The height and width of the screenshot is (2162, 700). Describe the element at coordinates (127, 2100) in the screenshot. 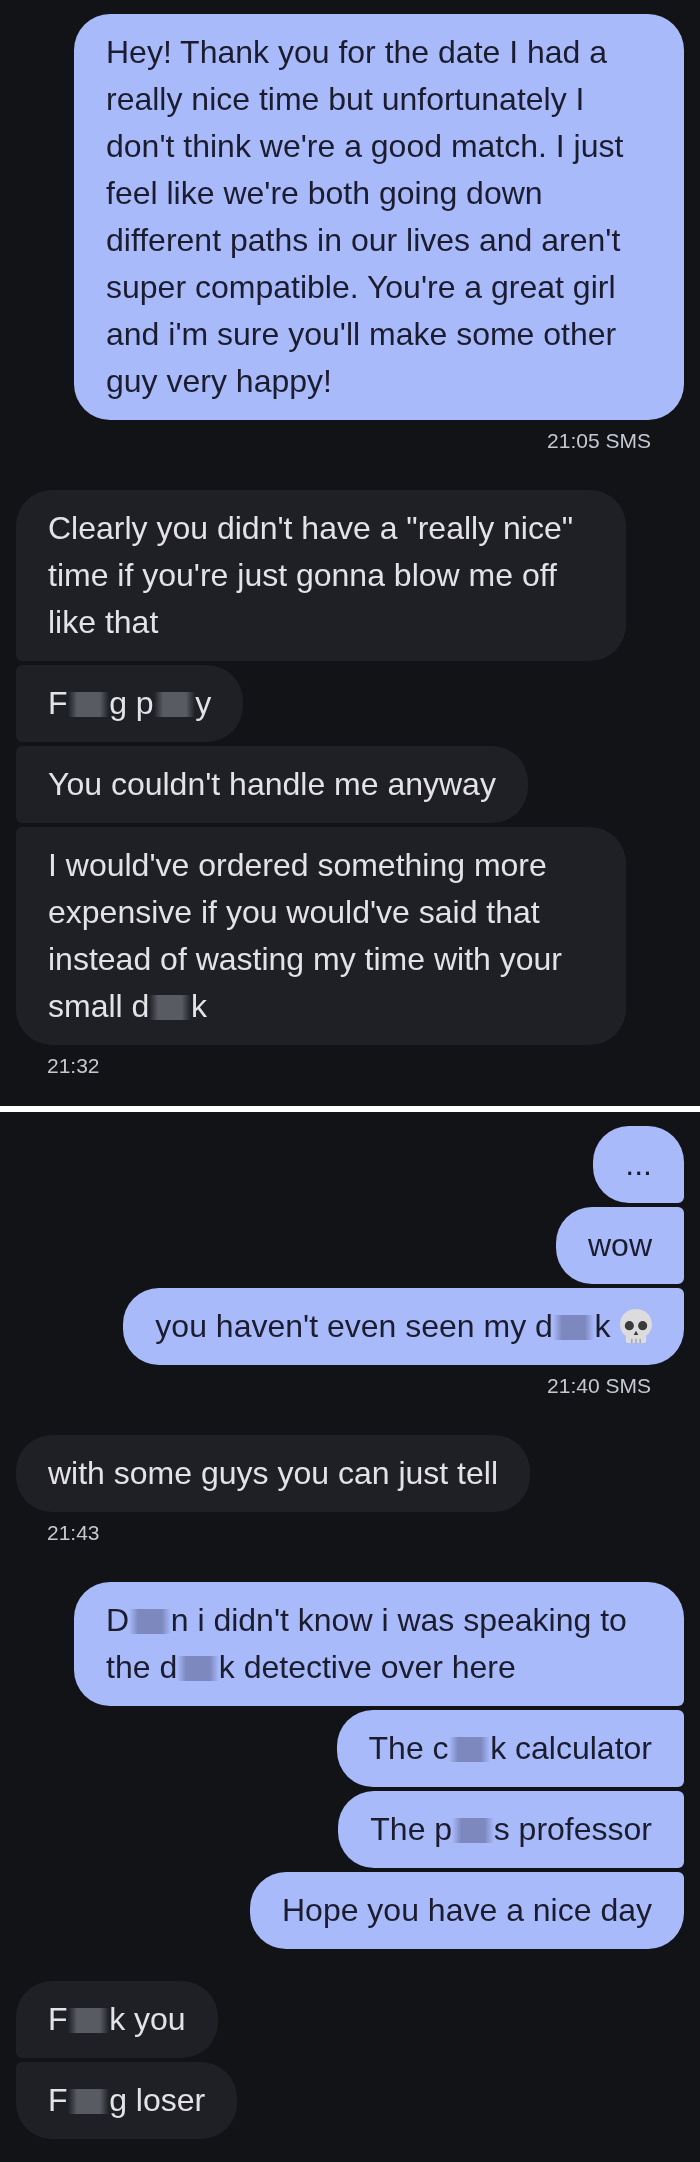

I see `message-text: F g loser` at that location.